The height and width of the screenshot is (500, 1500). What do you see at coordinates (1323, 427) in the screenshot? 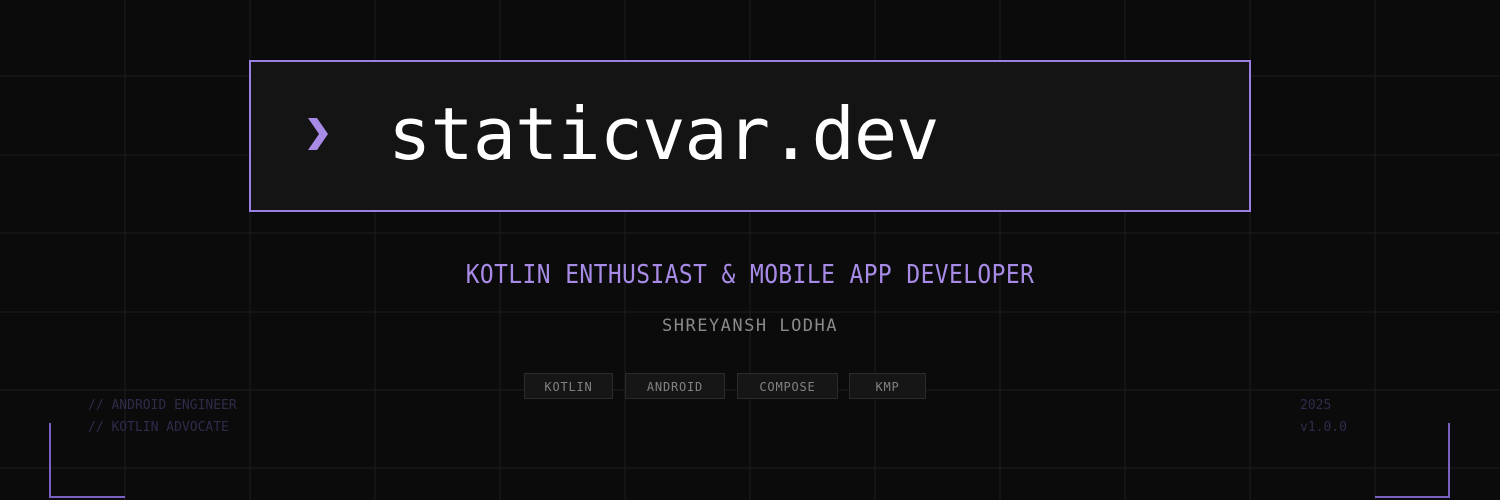
I see `comment-version: v1.0.0` at bounding box center [1323, 427].